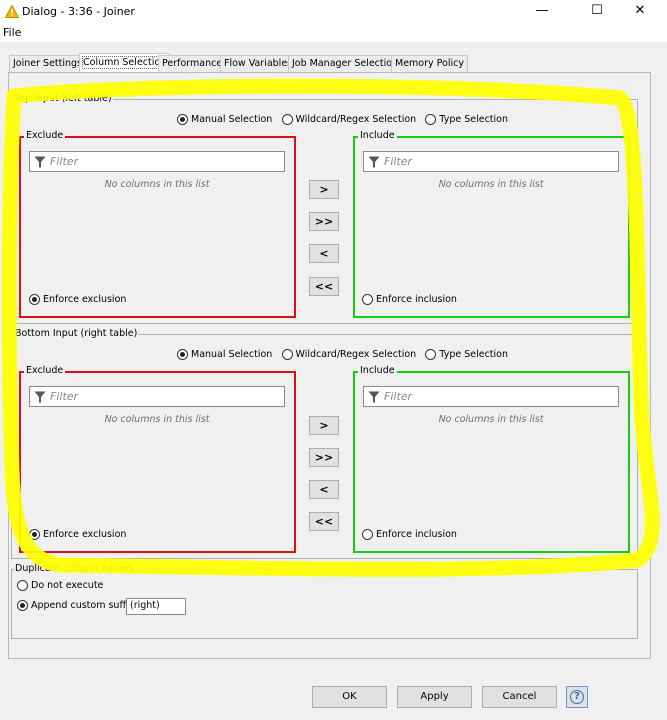  I want to click on top-include-filter: Filter, so click(491, 161).